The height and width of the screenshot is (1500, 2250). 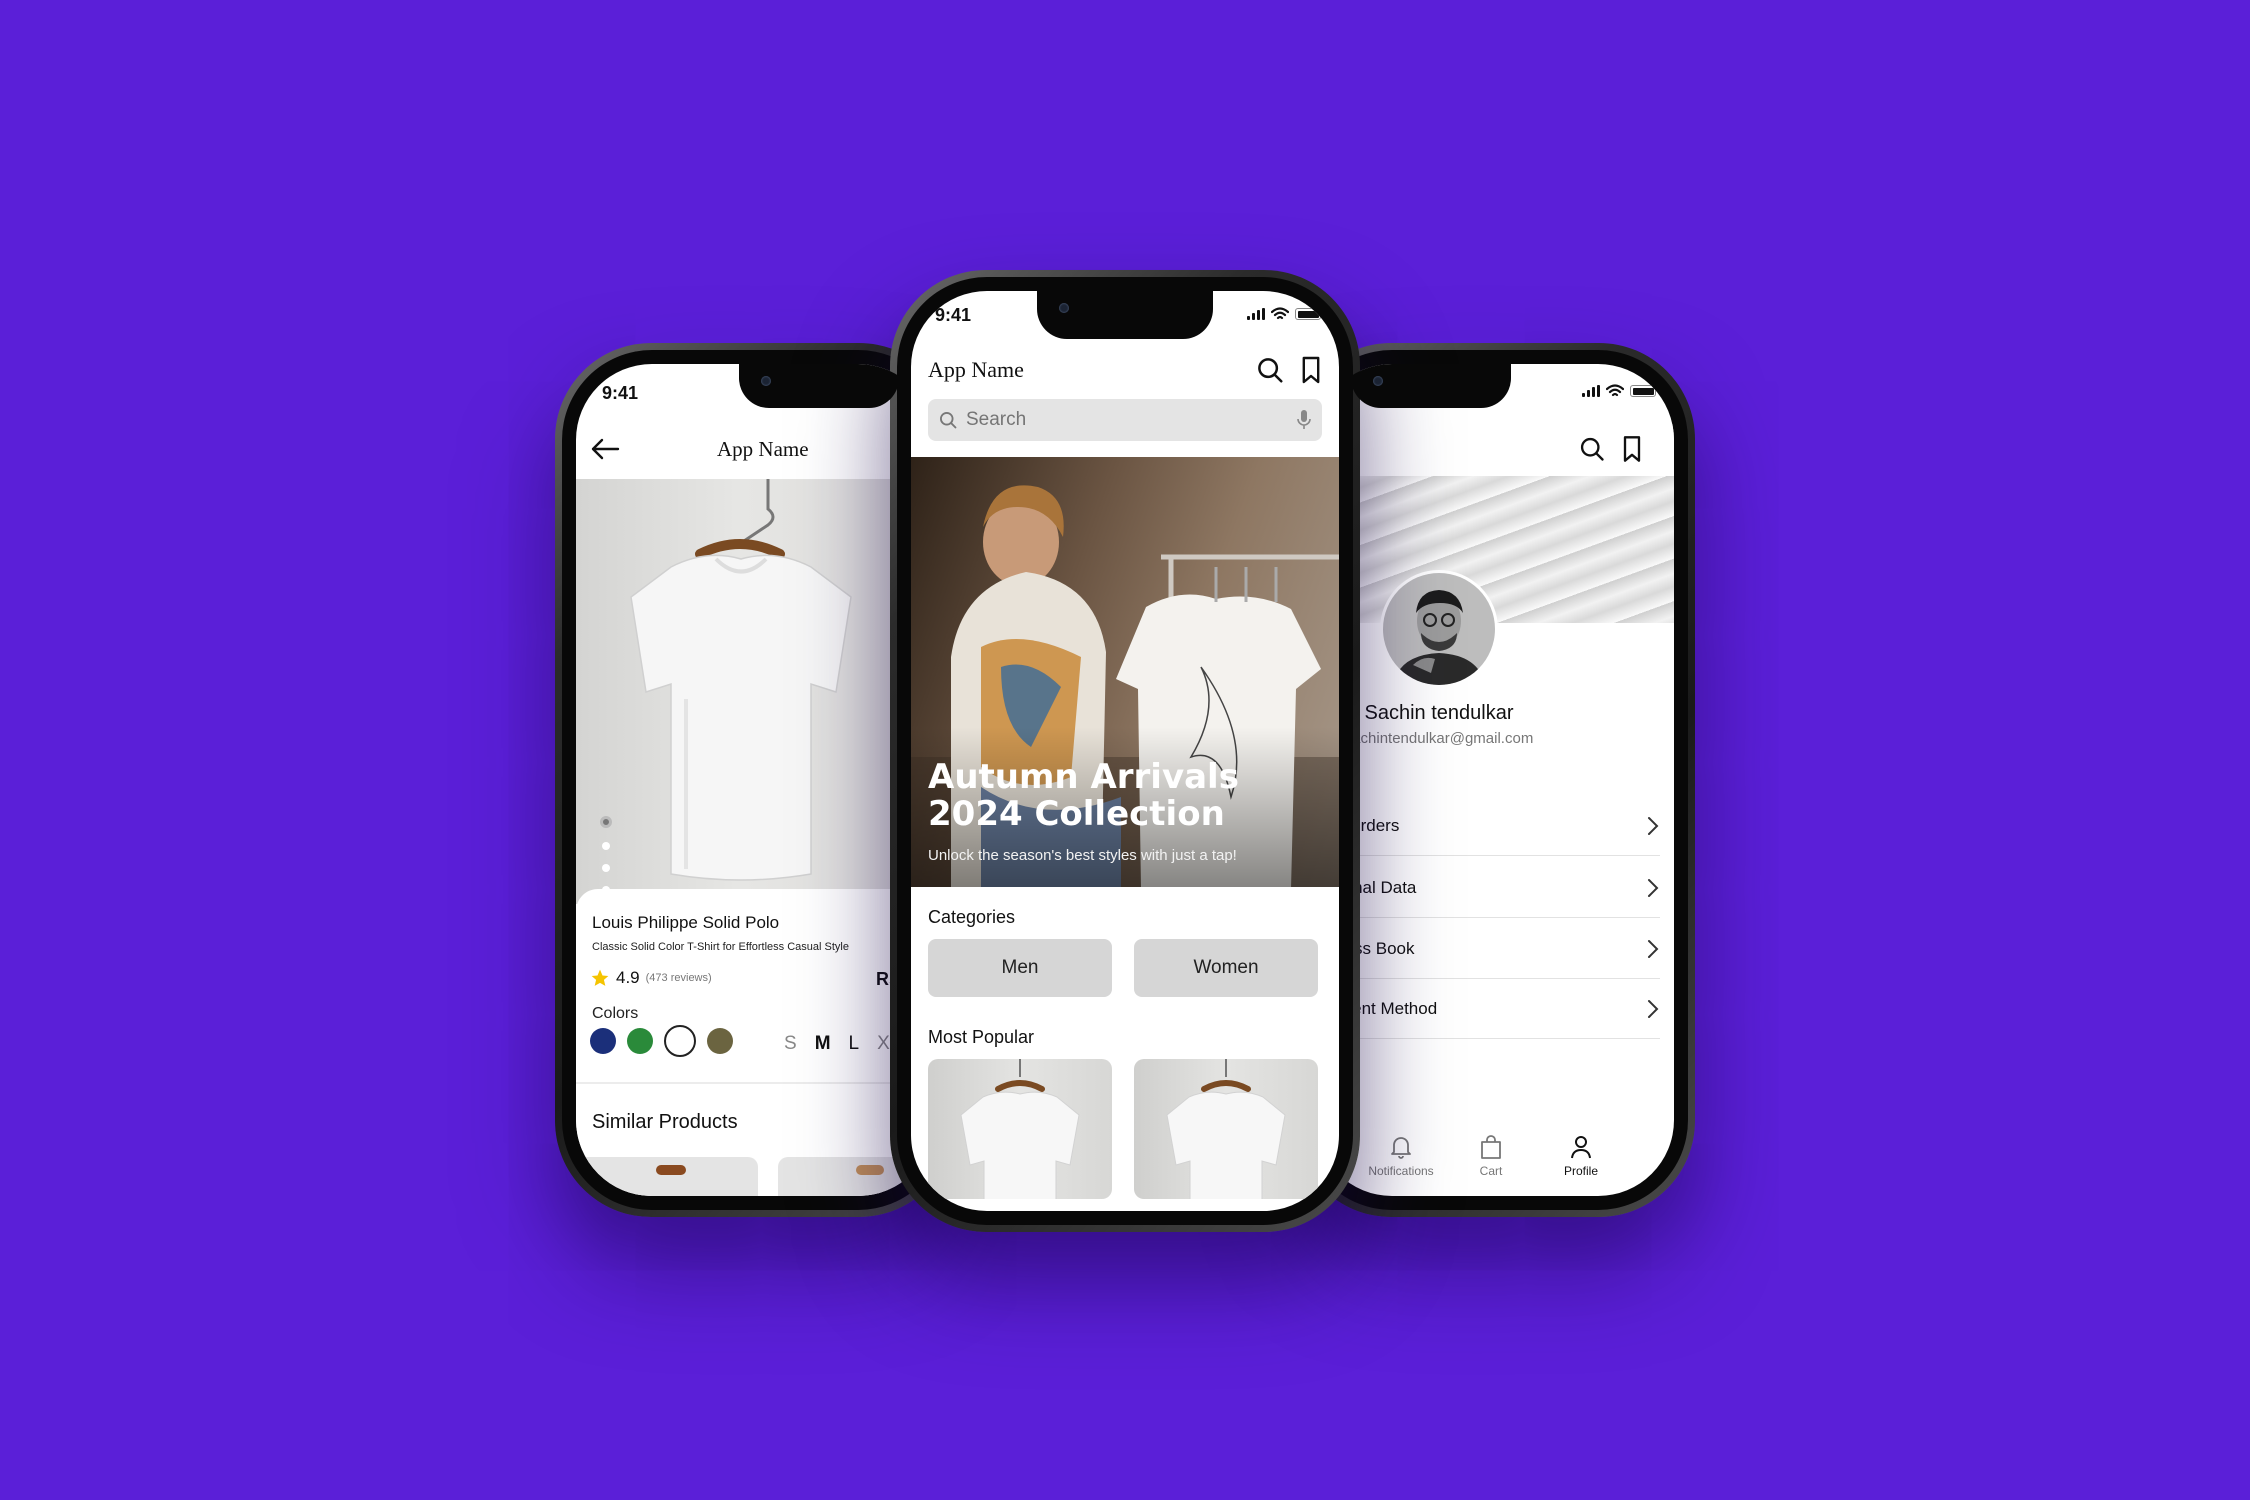 What do you see at coordinates (883, 1044) in the screenshot?
I see `size-option-x: X` at bounding box center [883, 1044].